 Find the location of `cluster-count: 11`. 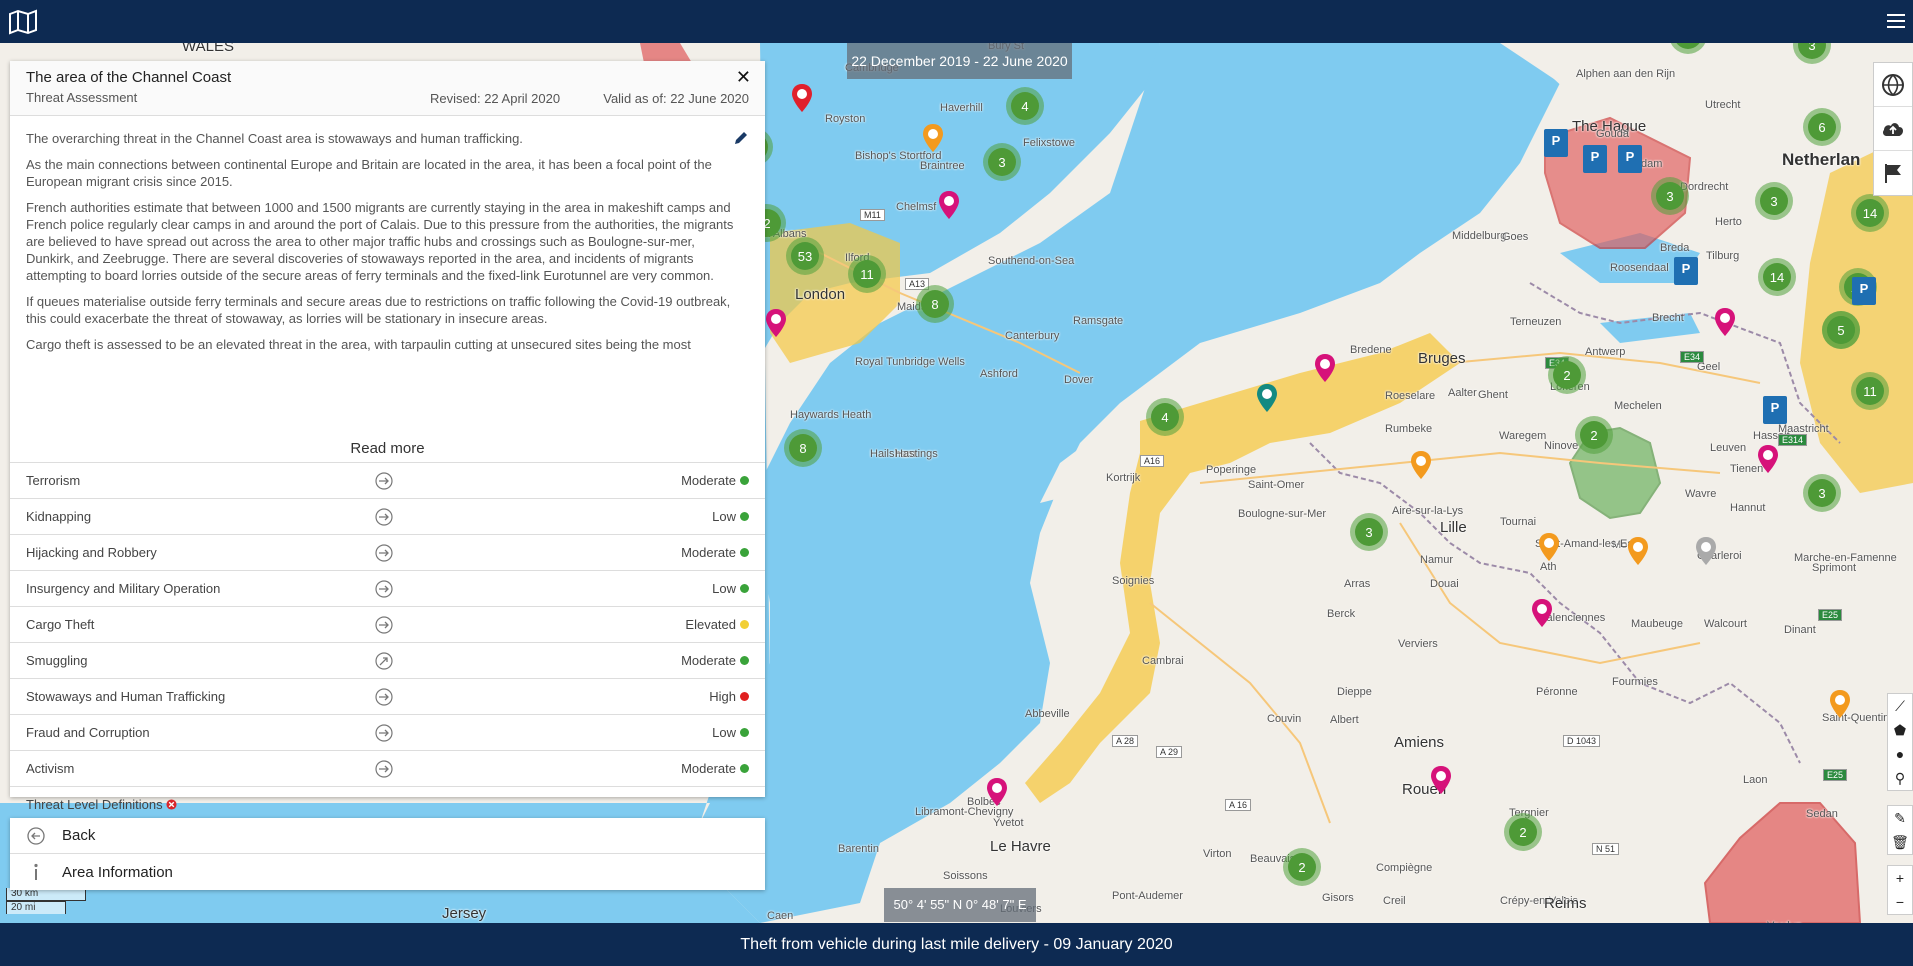

cluster-count: 11 is located at coordinates (867, 274).